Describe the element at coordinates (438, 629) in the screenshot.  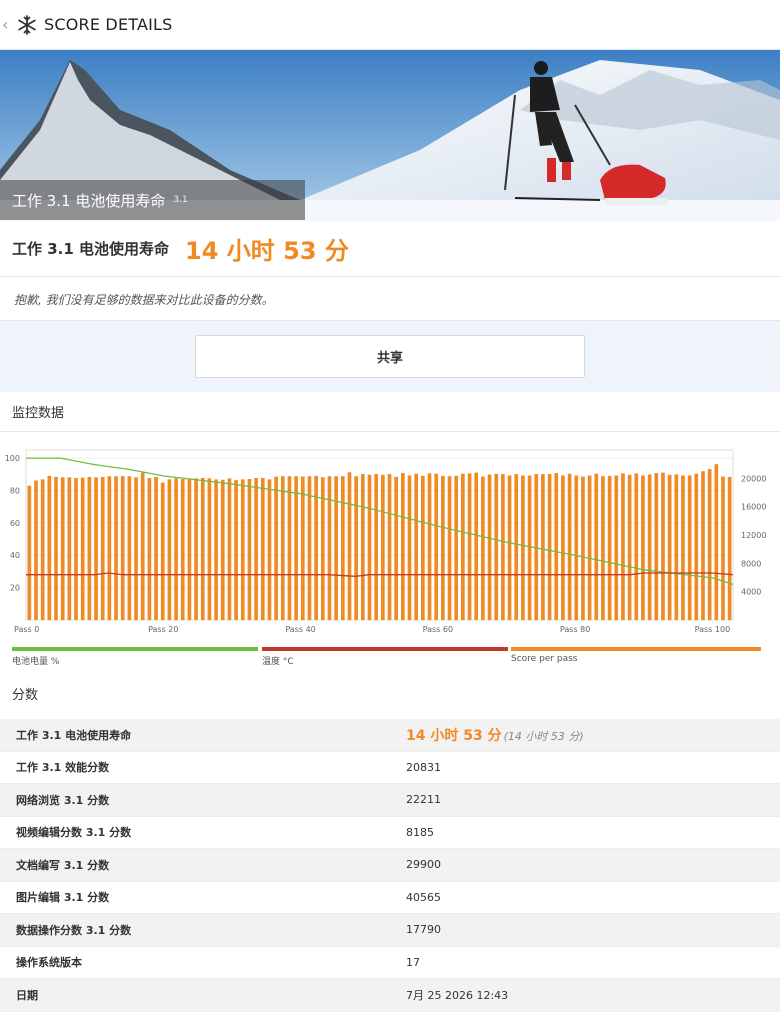
I see `x-tick-label: Pass 60` at that location.